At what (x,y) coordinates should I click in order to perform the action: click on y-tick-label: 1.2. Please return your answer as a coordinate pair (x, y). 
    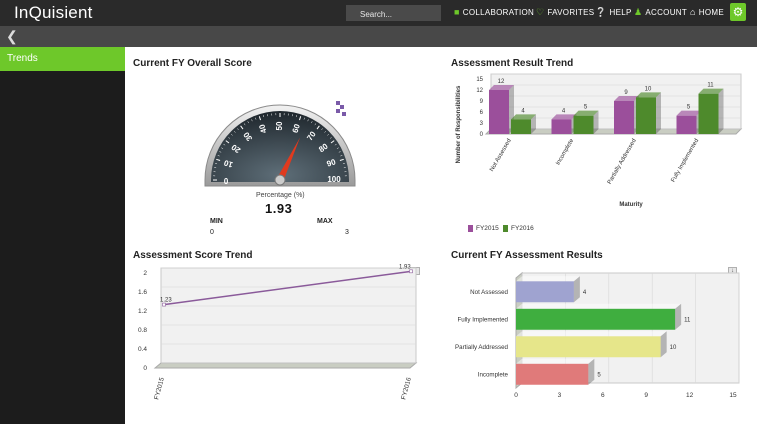
    Looking at the image, I should click on (142, 311).